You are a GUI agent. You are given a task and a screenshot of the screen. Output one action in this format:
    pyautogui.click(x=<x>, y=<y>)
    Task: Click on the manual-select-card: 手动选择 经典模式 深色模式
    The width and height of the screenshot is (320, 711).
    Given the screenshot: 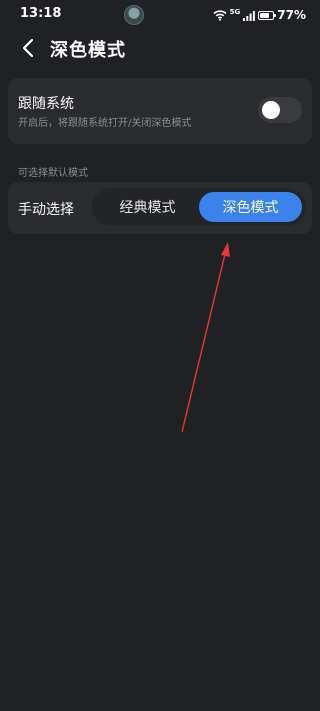 What is the action you would take?
    pyautogui.click(x=160, y=208)
    